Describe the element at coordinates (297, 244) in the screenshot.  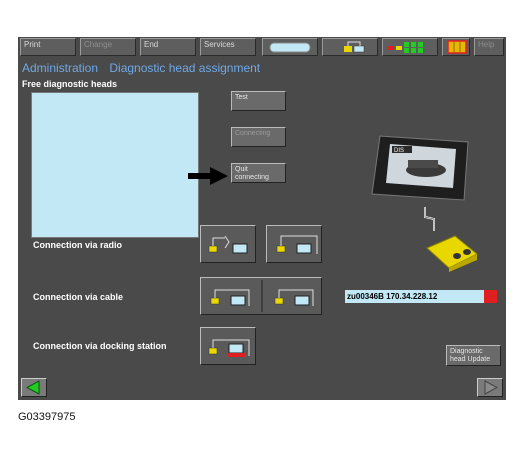
I see `radio-base-icon` at that location.